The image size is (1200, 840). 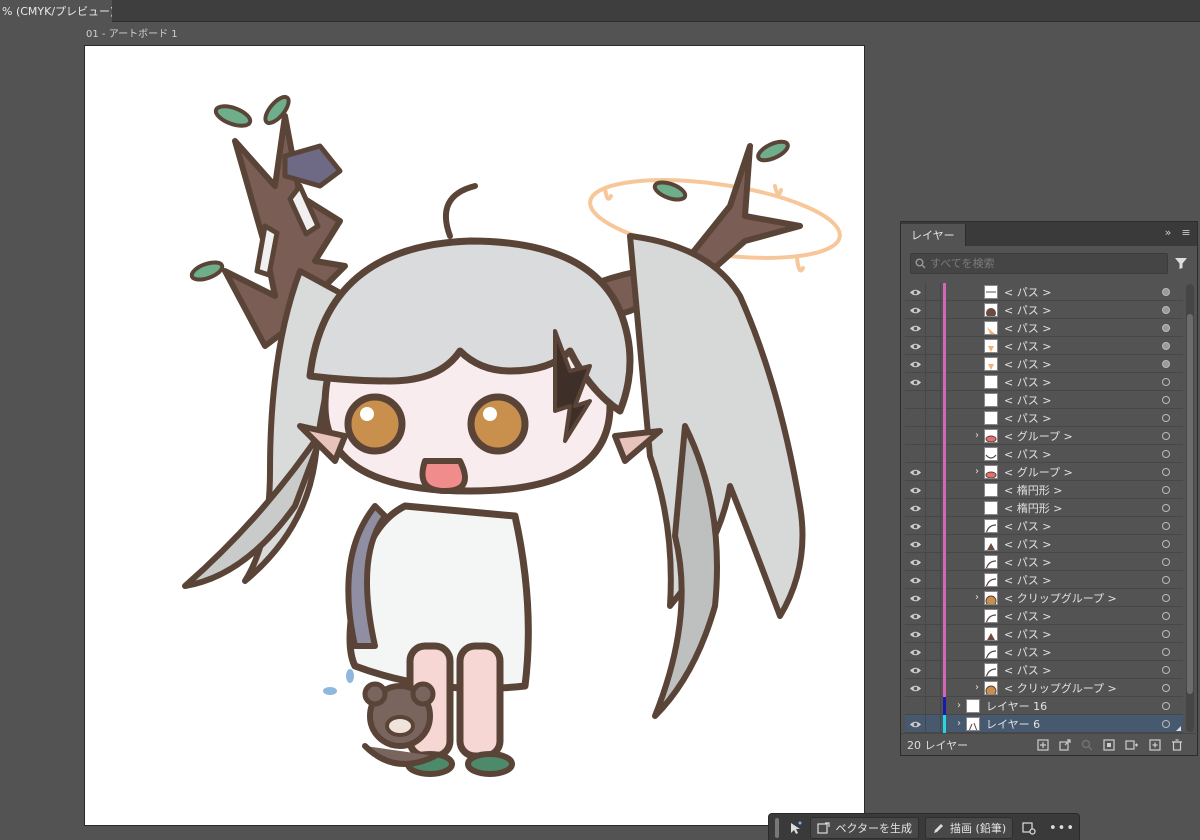 I want to click on collect-export-icon, so click(x=1043, y=744).